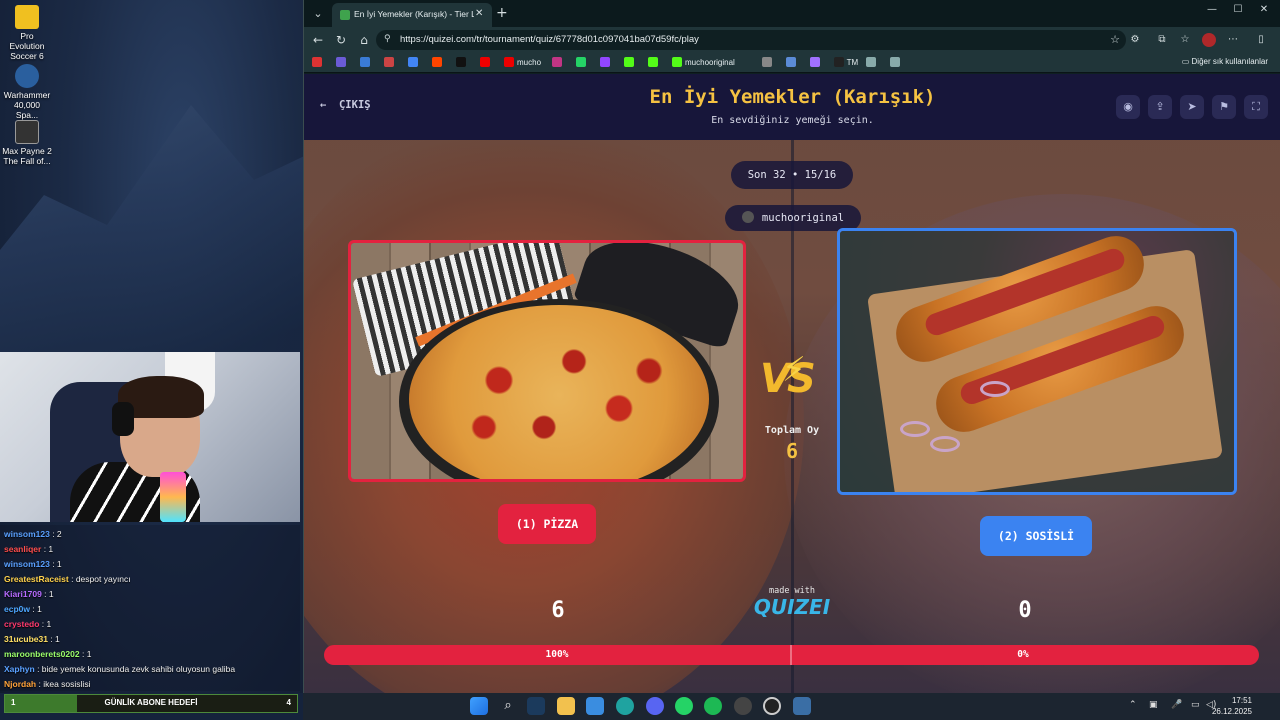  I want to click on microphone-icon: 🎤, so click(1176, 705).